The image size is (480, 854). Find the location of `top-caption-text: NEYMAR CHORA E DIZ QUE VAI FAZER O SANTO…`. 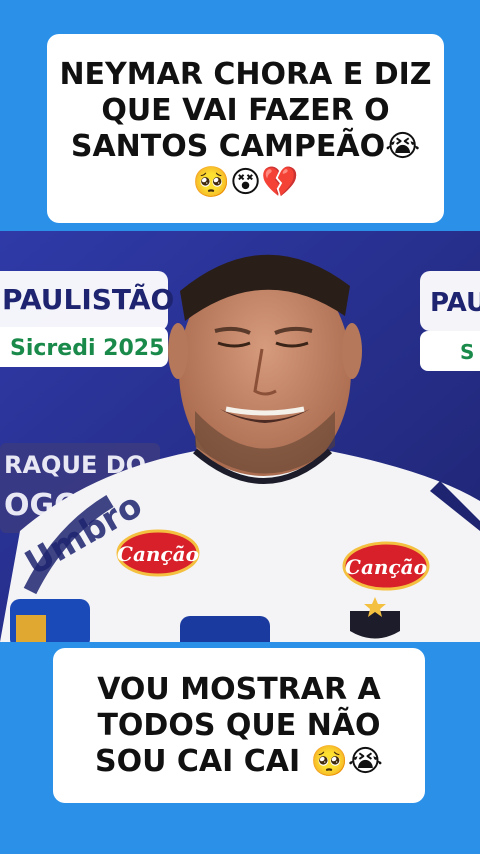

top-caption-text: NEYMAR CHORA E DIZ QUE VAI FAZER O SANTO… is located at coordinates (245, 128).